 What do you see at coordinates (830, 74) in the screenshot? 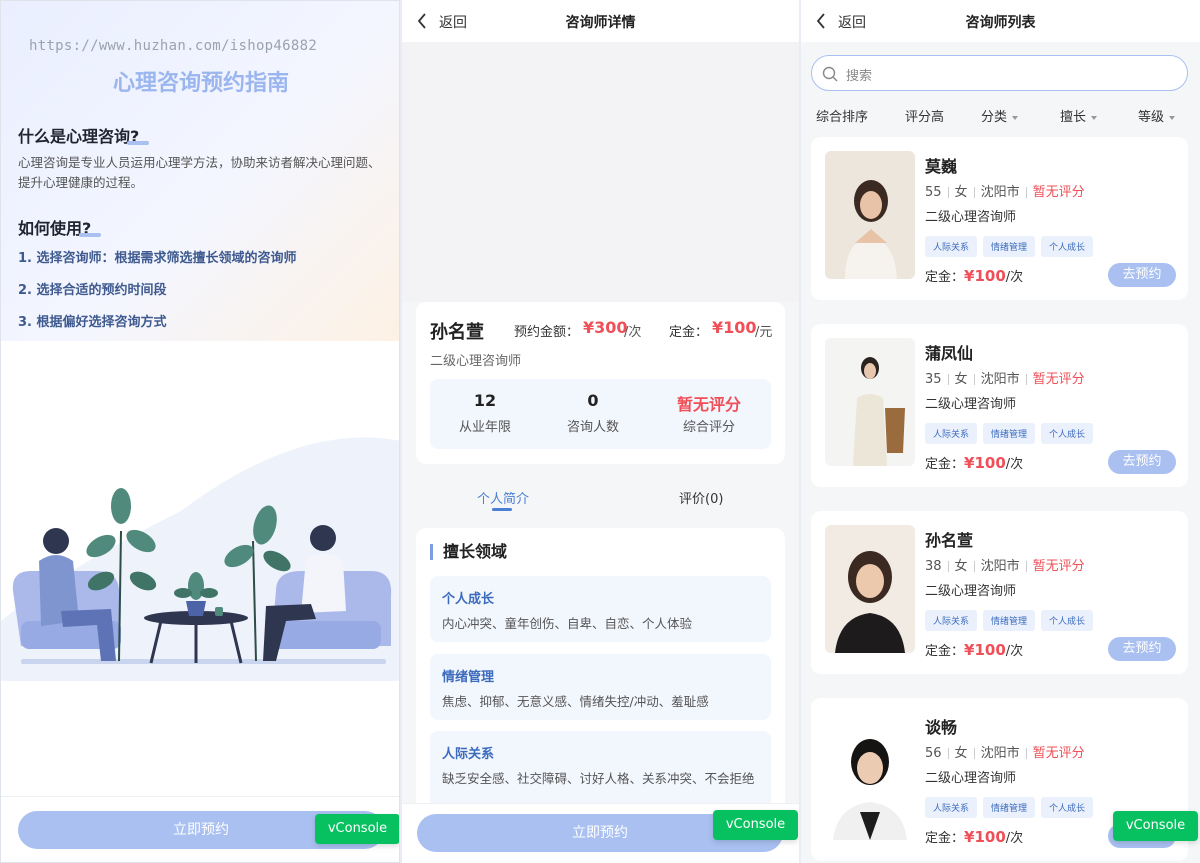
I see `search-icon` at bounding box center [830, 74].